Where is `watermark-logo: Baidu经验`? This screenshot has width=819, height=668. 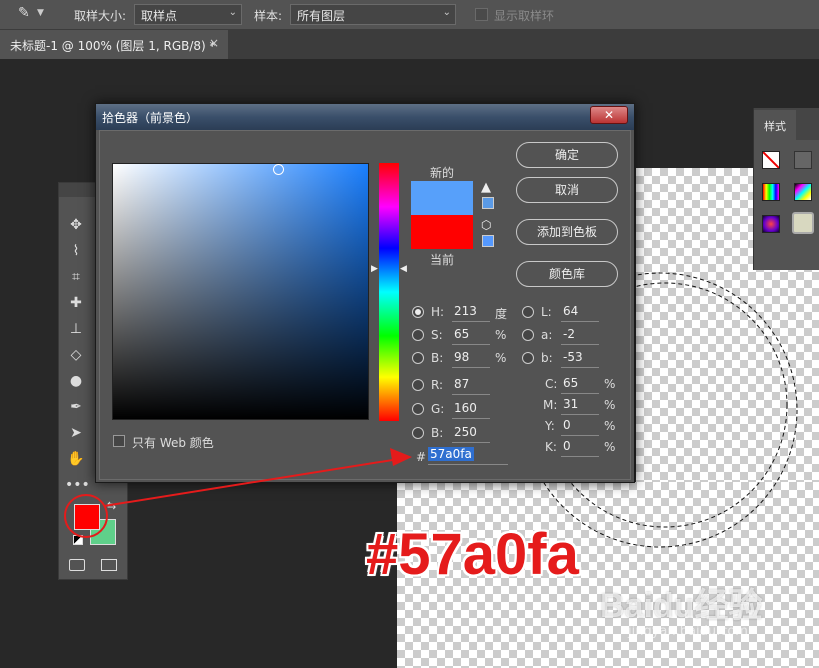 watermark-logo: Baidu经验 is located at coordinates (681, 606).